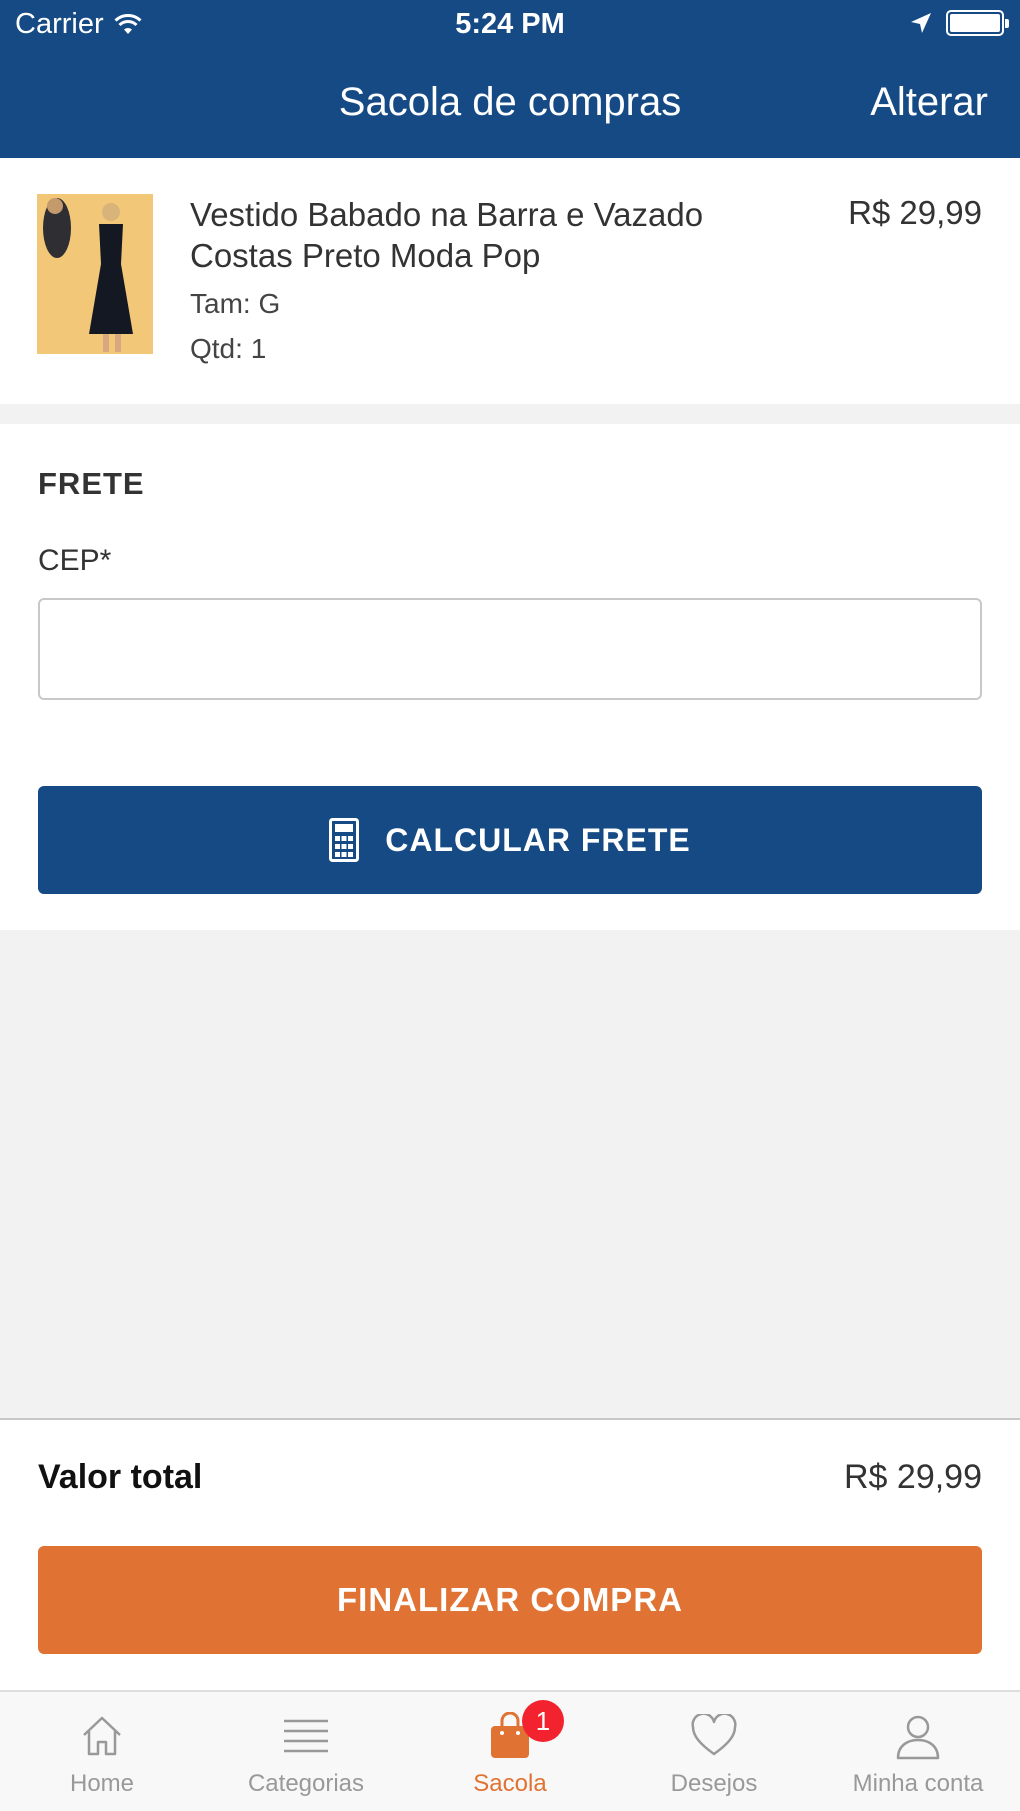 This screenshot has height=1811, width=1020. Describe the element at coordinates (538, 839) in the screenshot. I see `calculate-shipping-label: CALCULAR FRETE` at that location.